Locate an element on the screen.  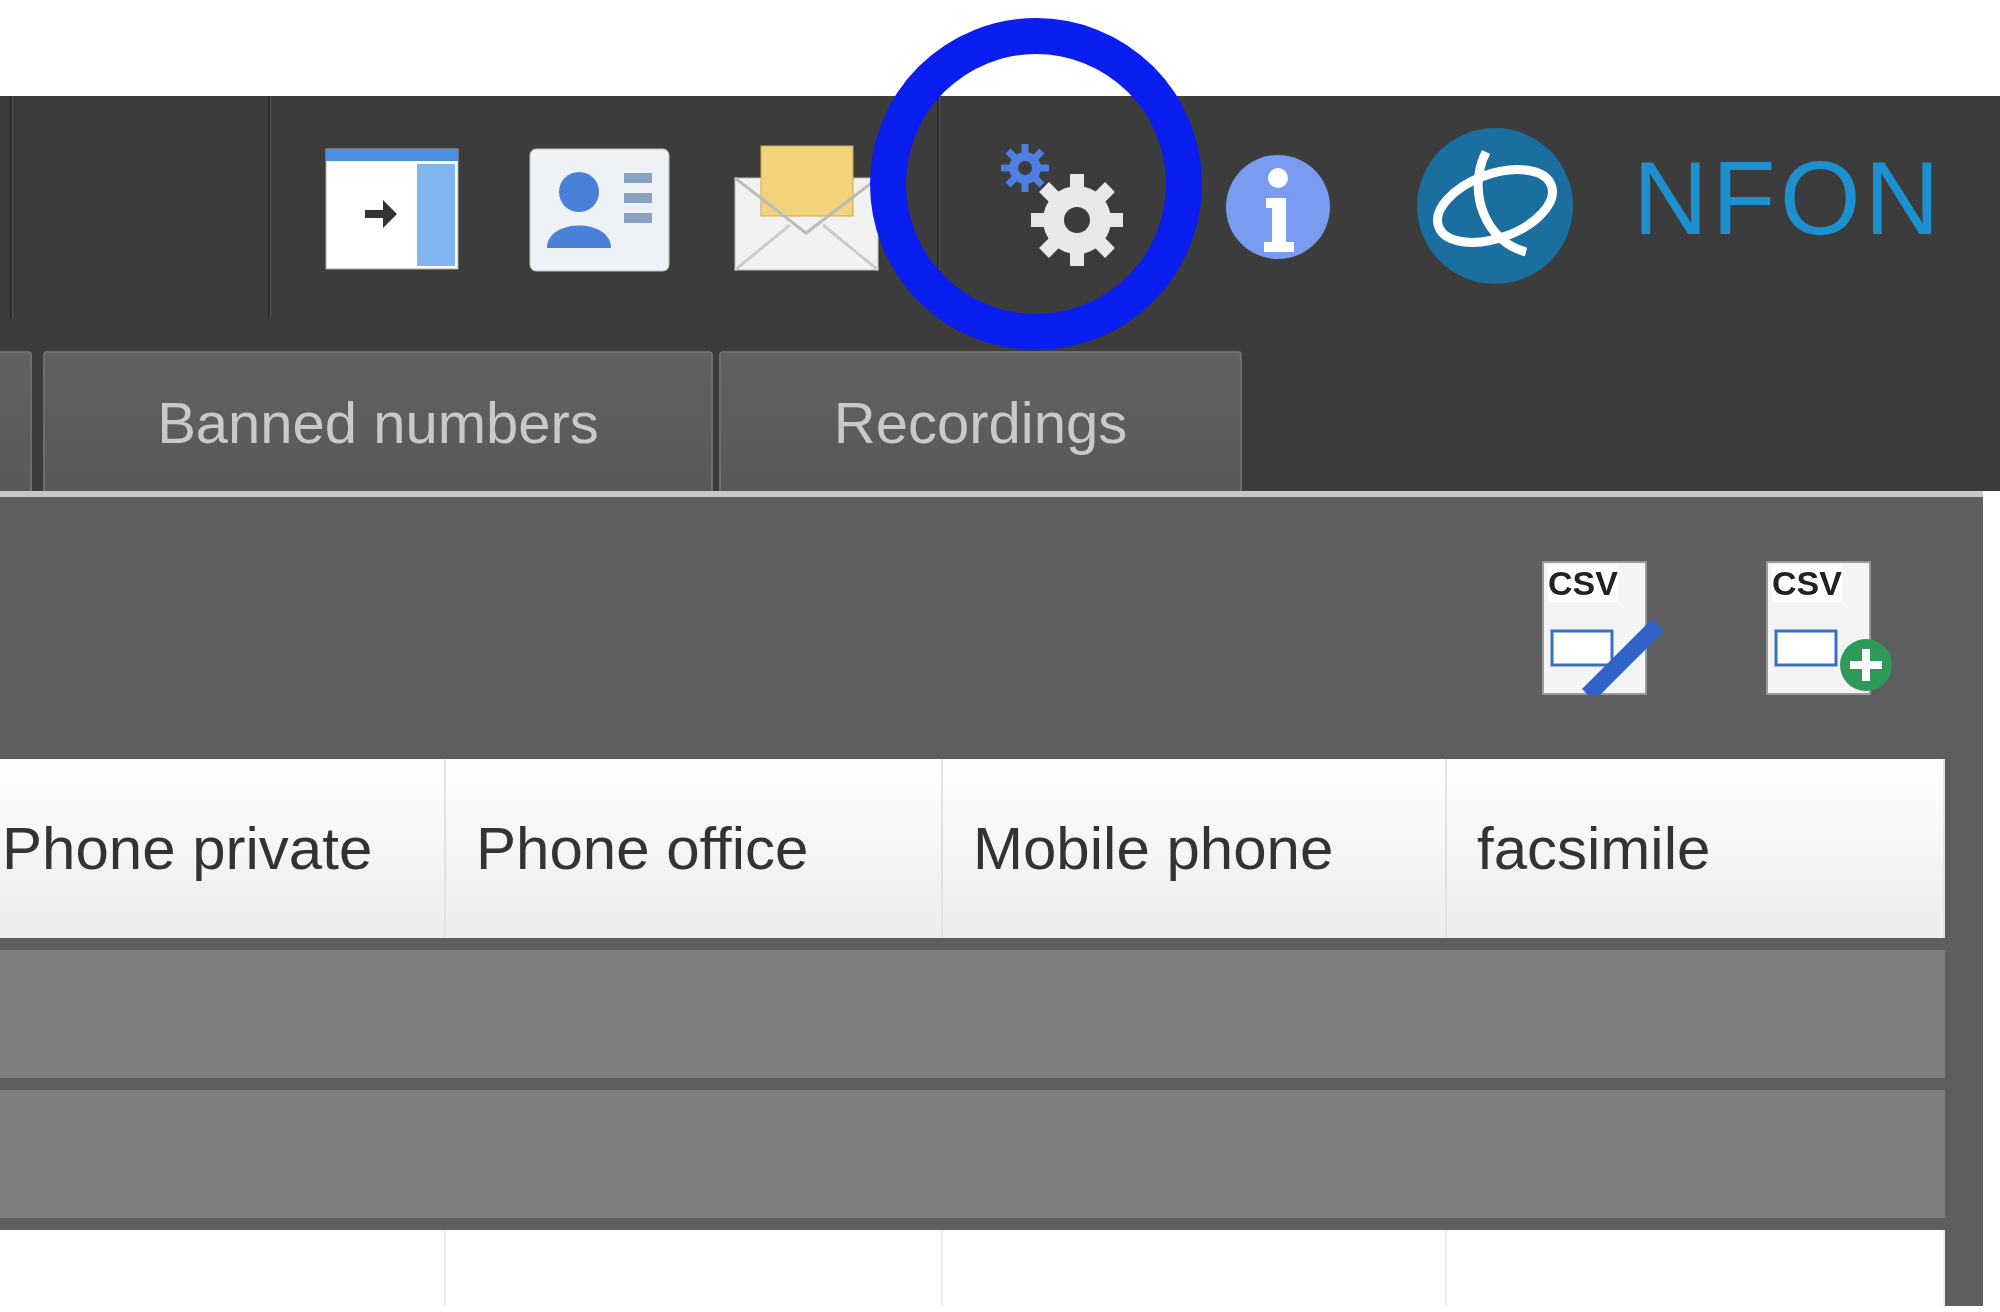
window-icon is located at coordinates (392, 209).